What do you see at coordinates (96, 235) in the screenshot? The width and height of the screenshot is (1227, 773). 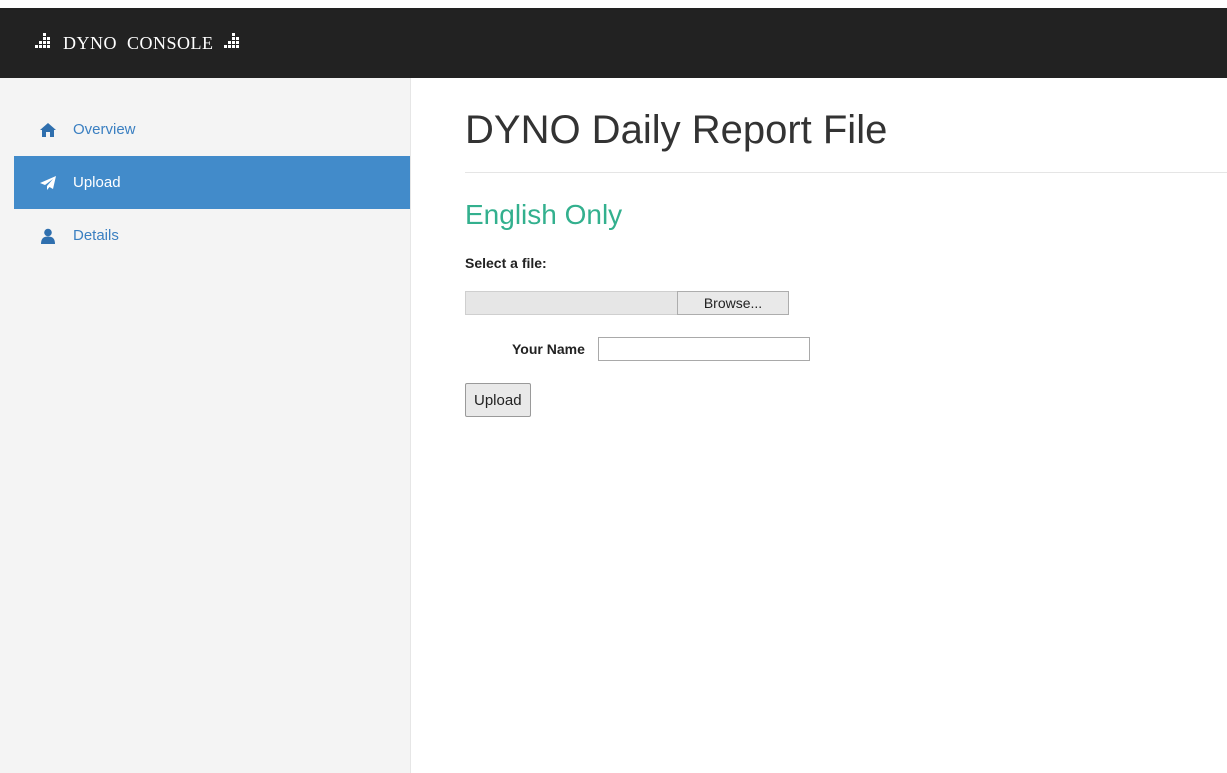 I see `sidebar-item-label: Details` at bounding box center [96, 235].